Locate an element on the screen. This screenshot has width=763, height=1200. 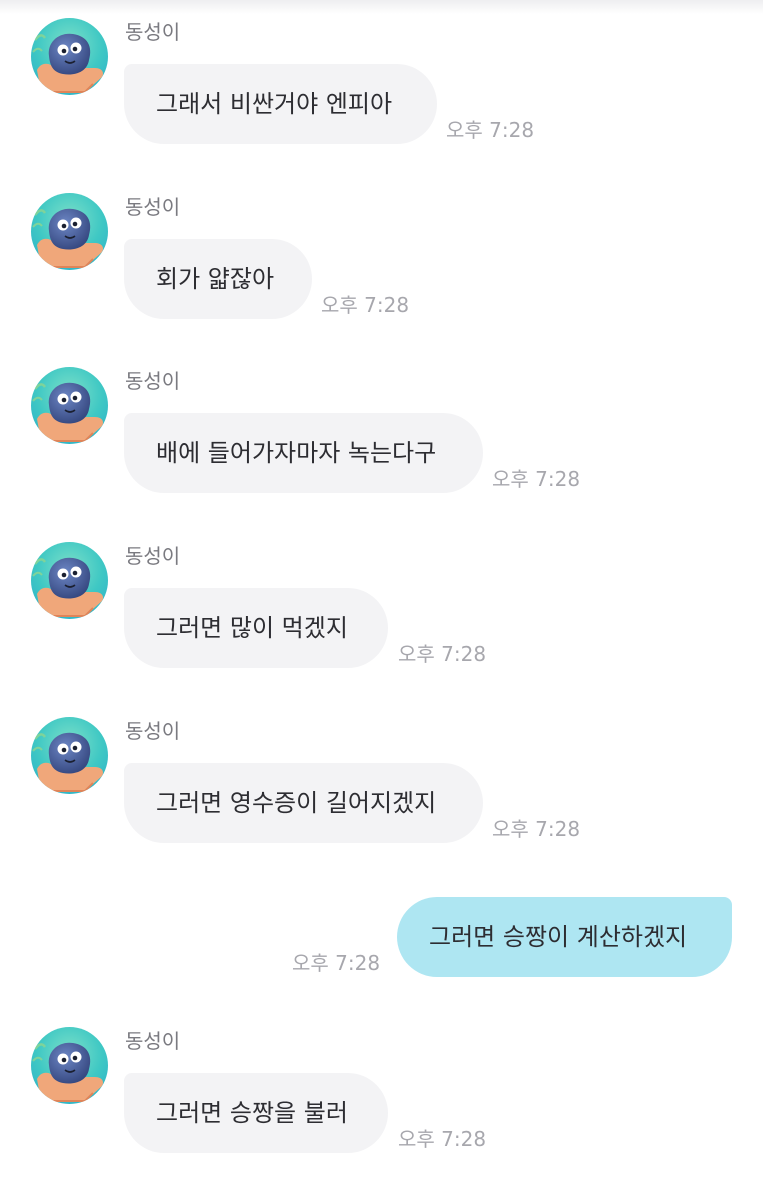
top-shadow is located at coordinates (381, 7).